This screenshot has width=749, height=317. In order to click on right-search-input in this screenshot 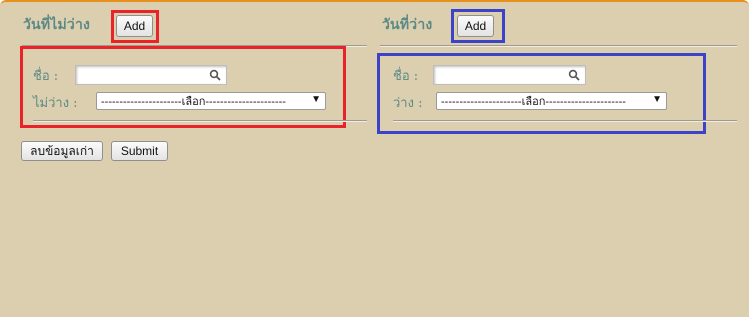, I will do `click(509, 75)`.